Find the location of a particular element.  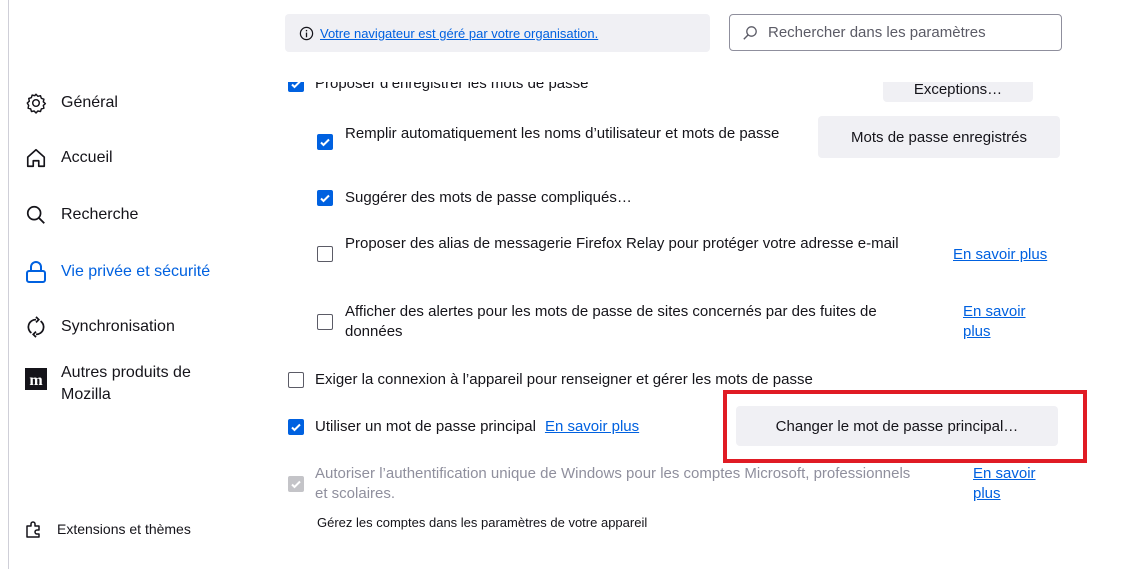

sidebar-item-search: Recherche is located at coordinates (81, 215).